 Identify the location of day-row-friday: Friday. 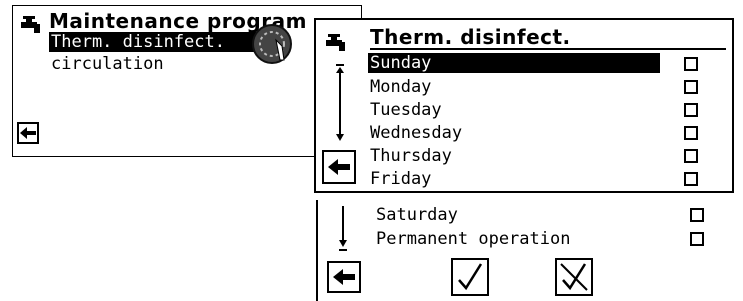
(400, 179).